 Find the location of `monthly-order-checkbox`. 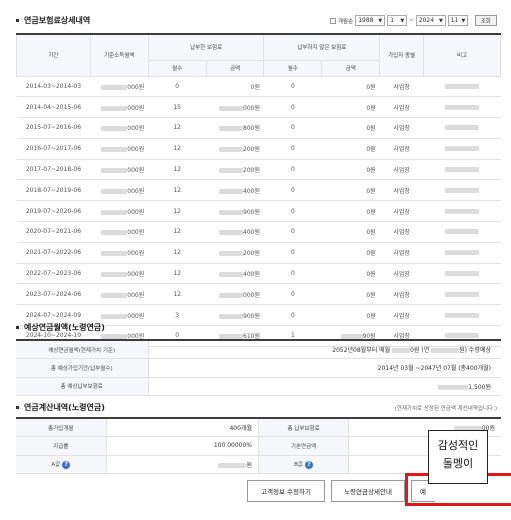

monthly-order-checkbox is located at coordinates (333, 20).